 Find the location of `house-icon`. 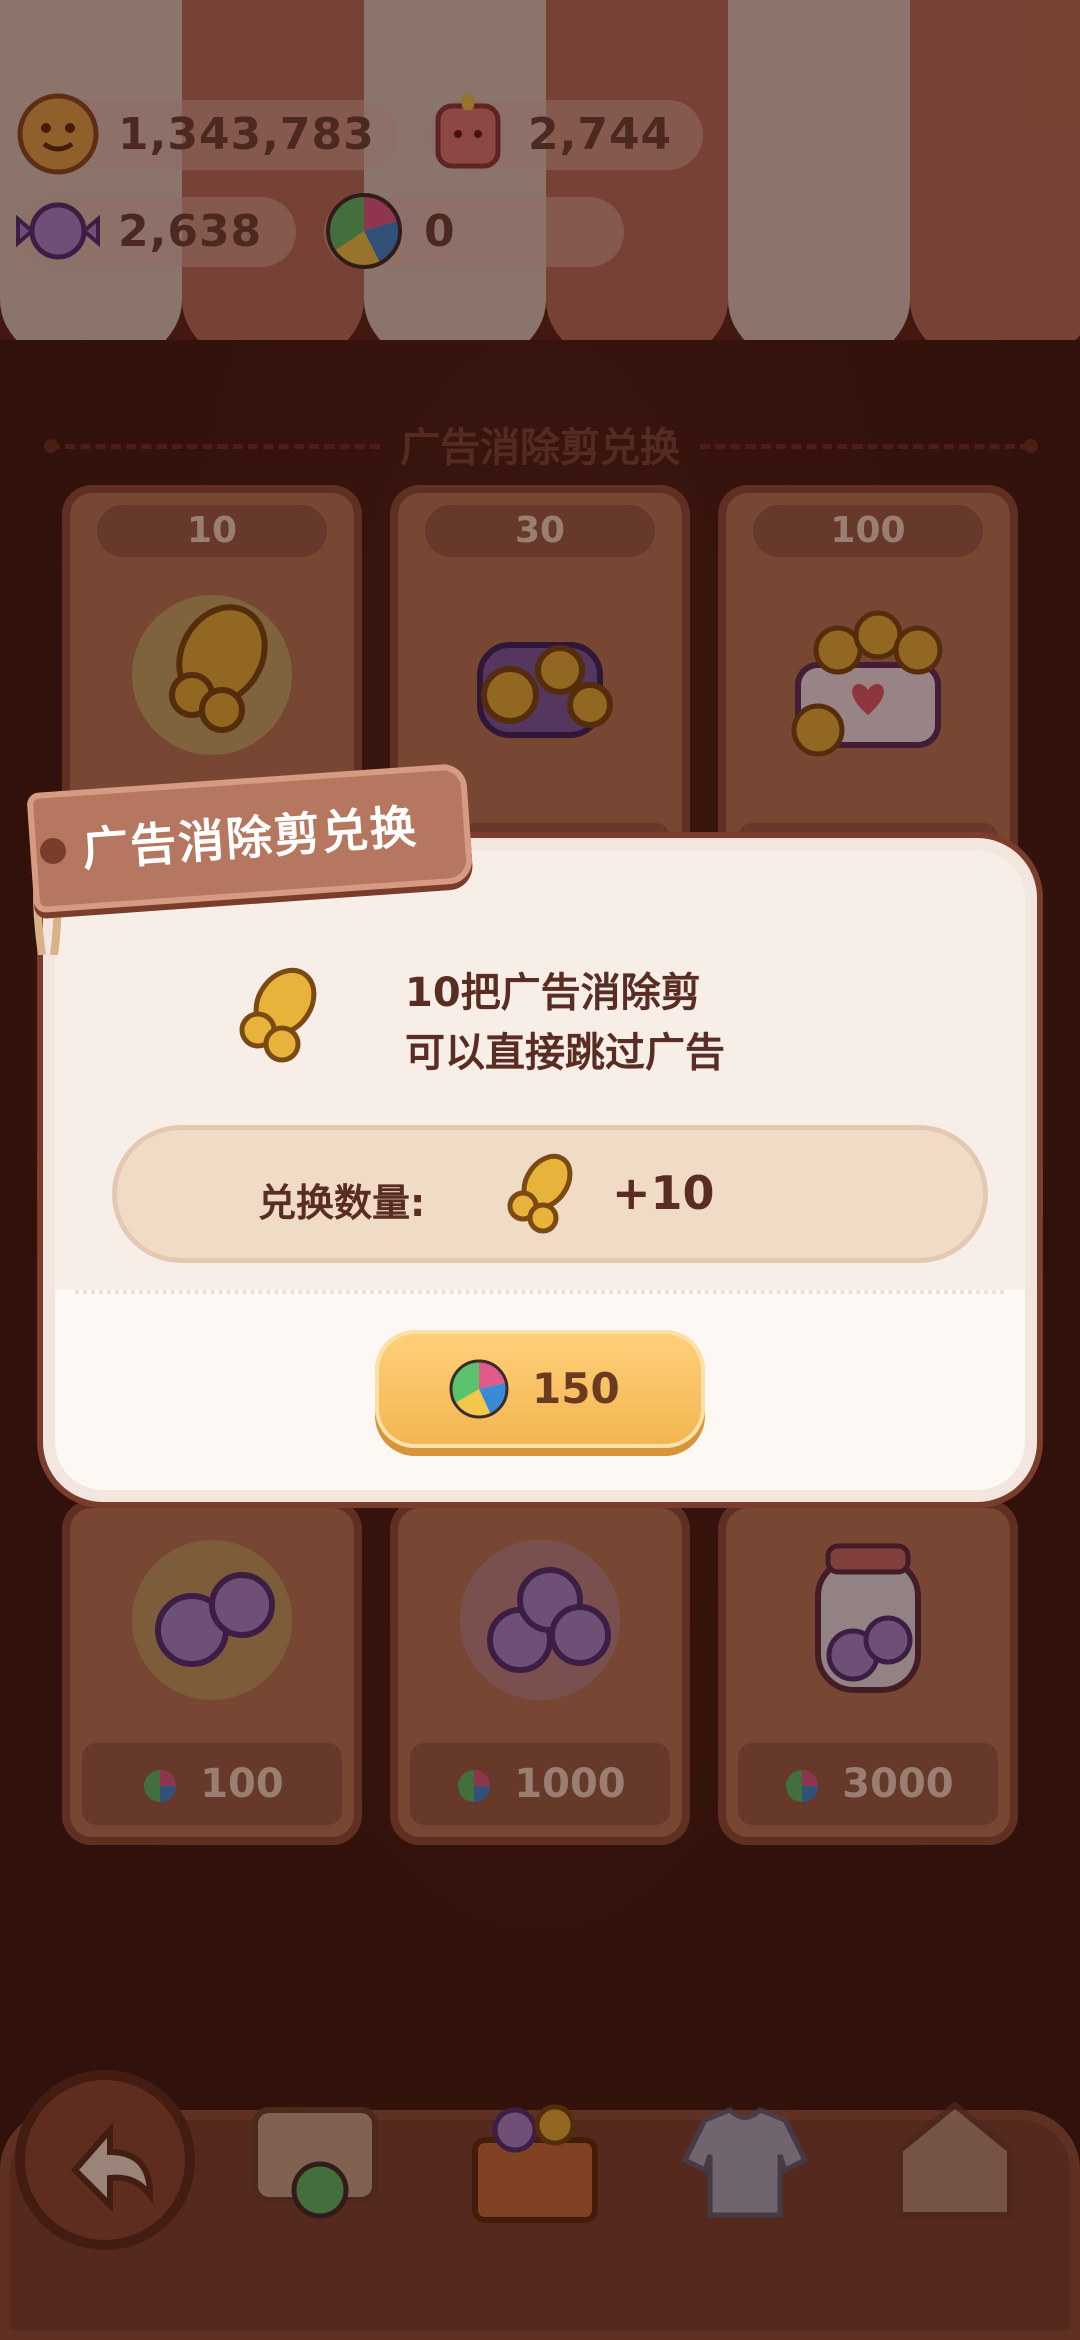

house-icon is located at coordinates (955, 2155).